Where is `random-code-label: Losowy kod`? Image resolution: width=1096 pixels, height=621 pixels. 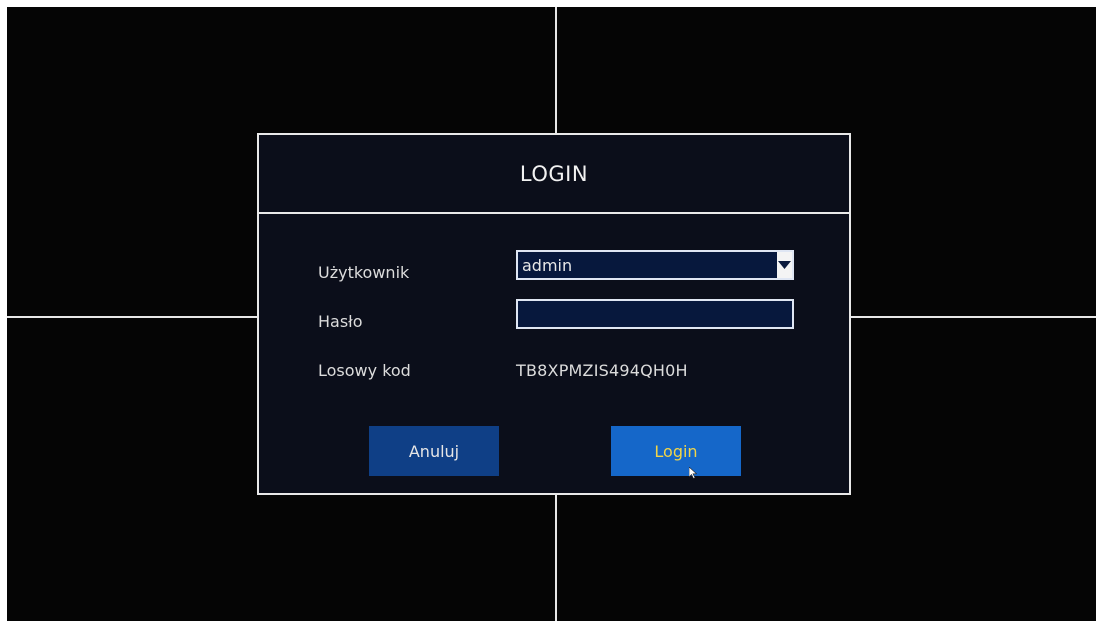
random-code-label: Losowy kod is located at coordinates (364, 370).